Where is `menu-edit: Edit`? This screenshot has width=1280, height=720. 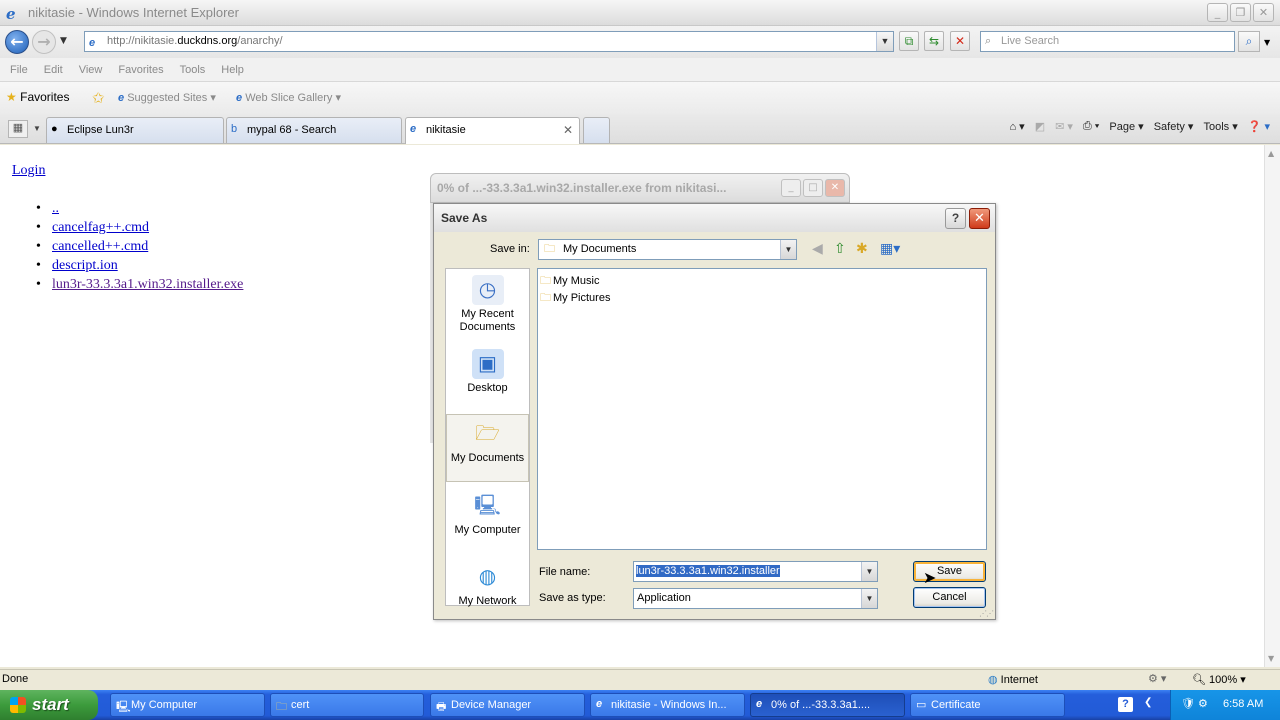
menu-edit: Edit is located at coordinates (53, 70).